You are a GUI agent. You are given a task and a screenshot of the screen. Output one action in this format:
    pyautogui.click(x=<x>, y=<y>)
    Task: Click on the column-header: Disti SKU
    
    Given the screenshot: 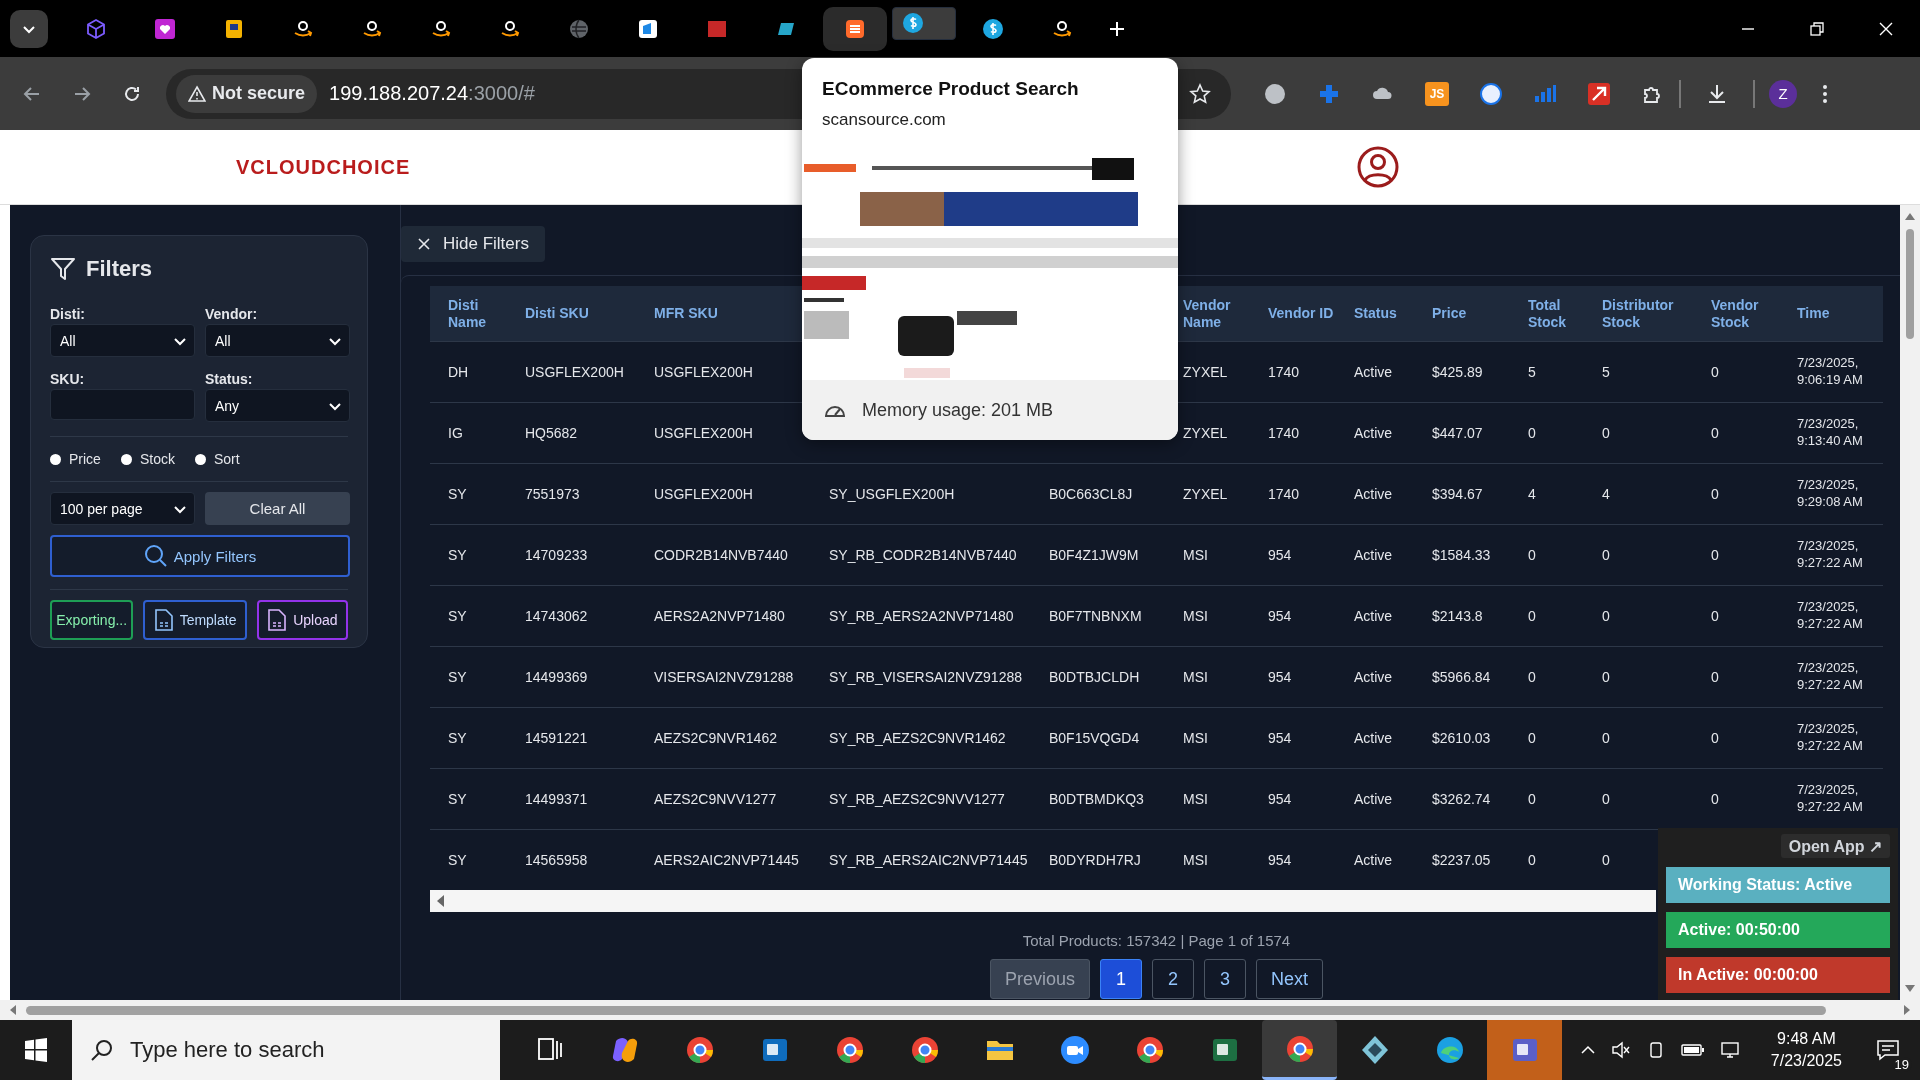 What is the action you would take?
    pyautogui.click(x=557, y=313)
    